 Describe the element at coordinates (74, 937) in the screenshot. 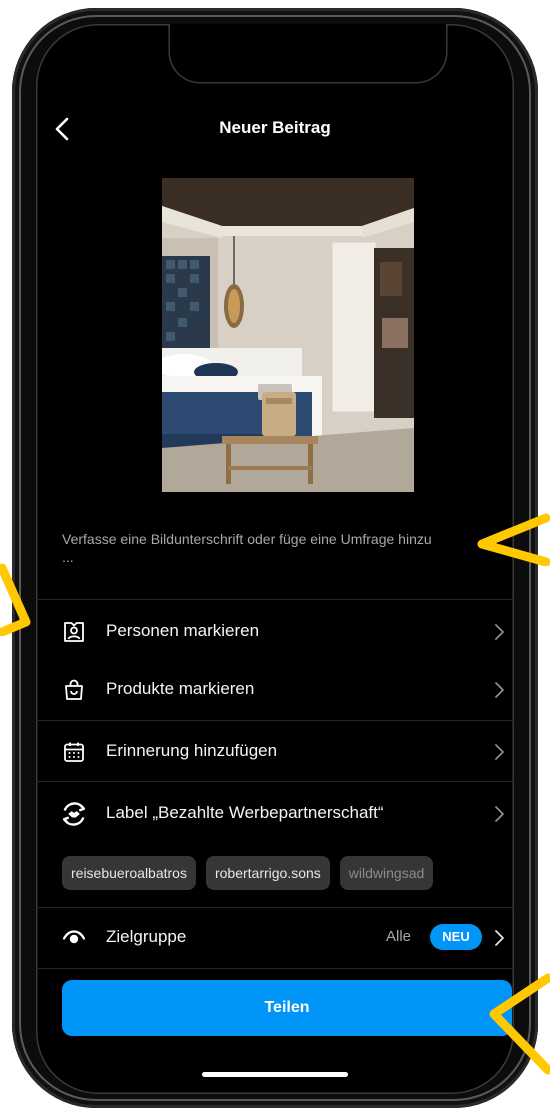

I see `eye-icon` at that location.